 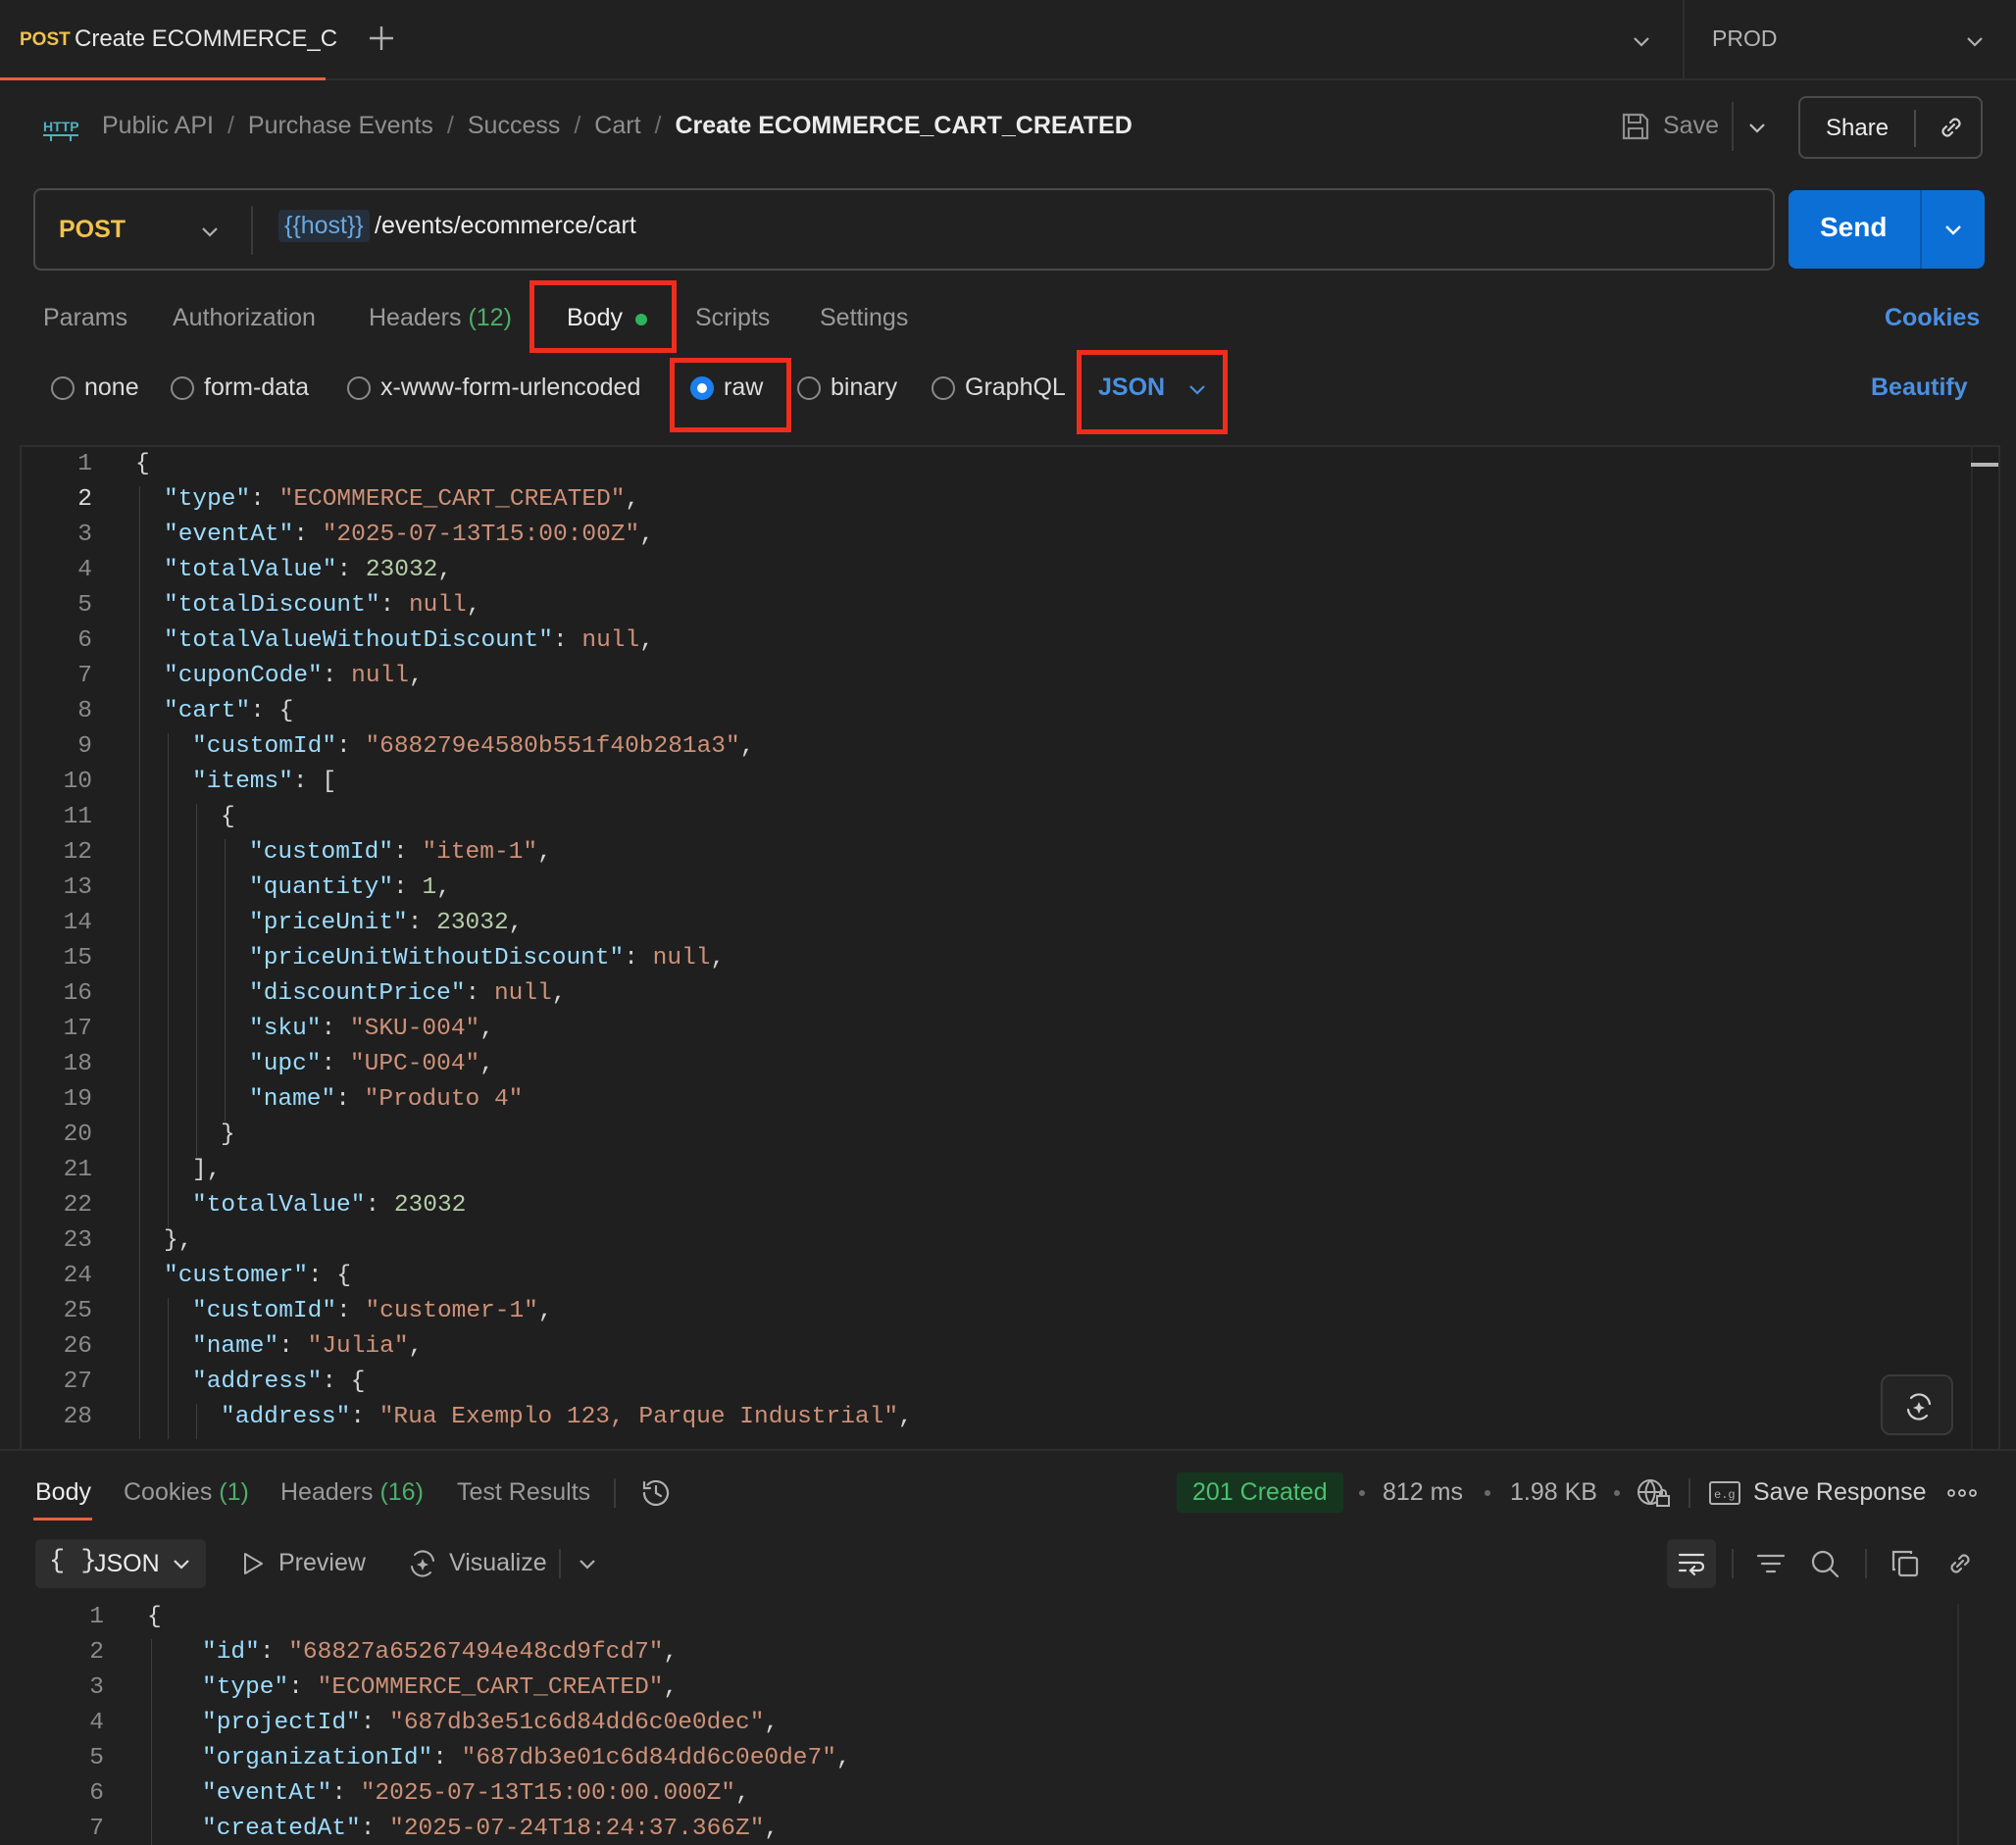 What do you see at coordinates (168, 40) in the screenshot?
I see `request-tab: POST Create ECOMMERCE_C` at bounding box center [168, 40].